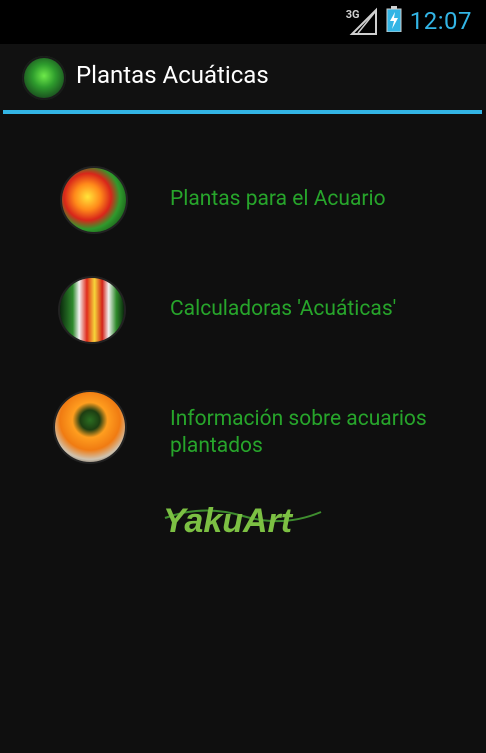 Image resolution: width=486 pixels, height=753 pixels. I want to click on status-icons: 3G 12:07, so click(409, 21).